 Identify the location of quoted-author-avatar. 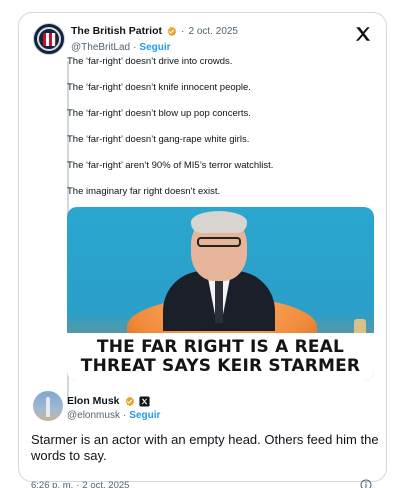
(49, 39).